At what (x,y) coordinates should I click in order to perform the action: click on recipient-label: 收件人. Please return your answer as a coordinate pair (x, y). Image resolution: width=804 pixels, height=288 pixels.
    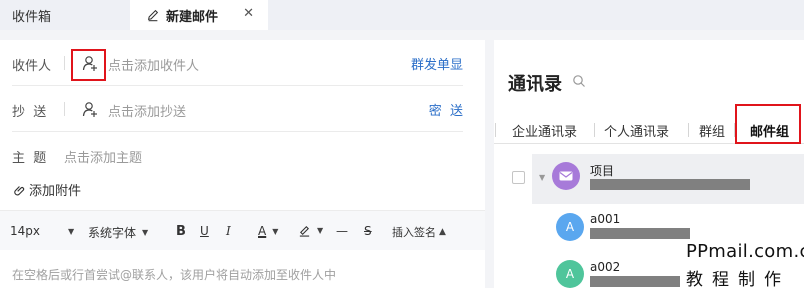
    Looking at the image, I should click on (32, 66).